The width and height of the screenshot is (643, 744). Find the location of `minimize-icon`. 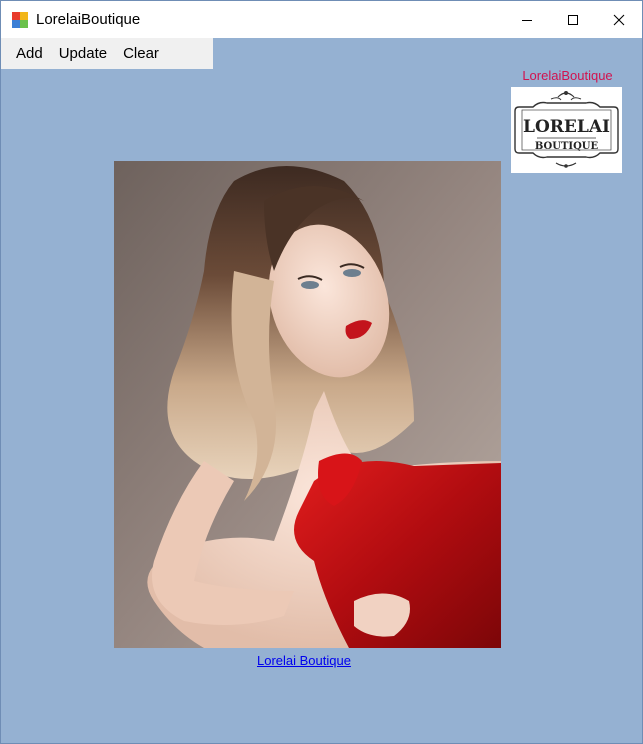

minimize-icon is located at coordinates (527, 20).